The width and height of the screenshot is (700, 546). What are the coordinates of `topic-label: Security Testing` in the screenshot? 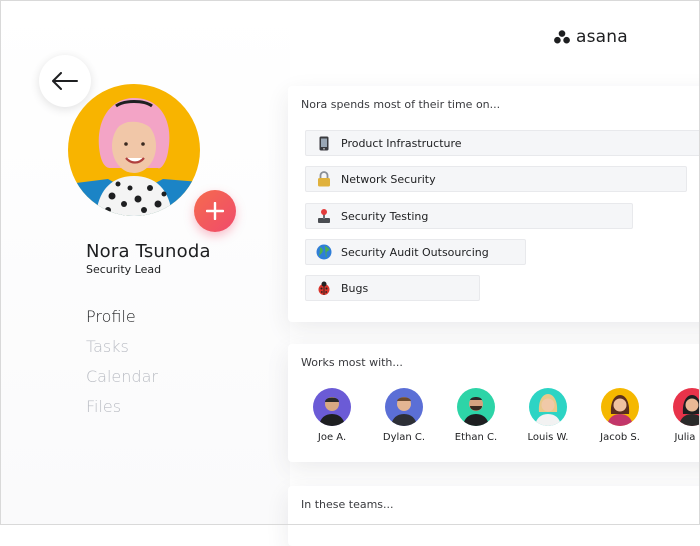 It's located at (385, 216).